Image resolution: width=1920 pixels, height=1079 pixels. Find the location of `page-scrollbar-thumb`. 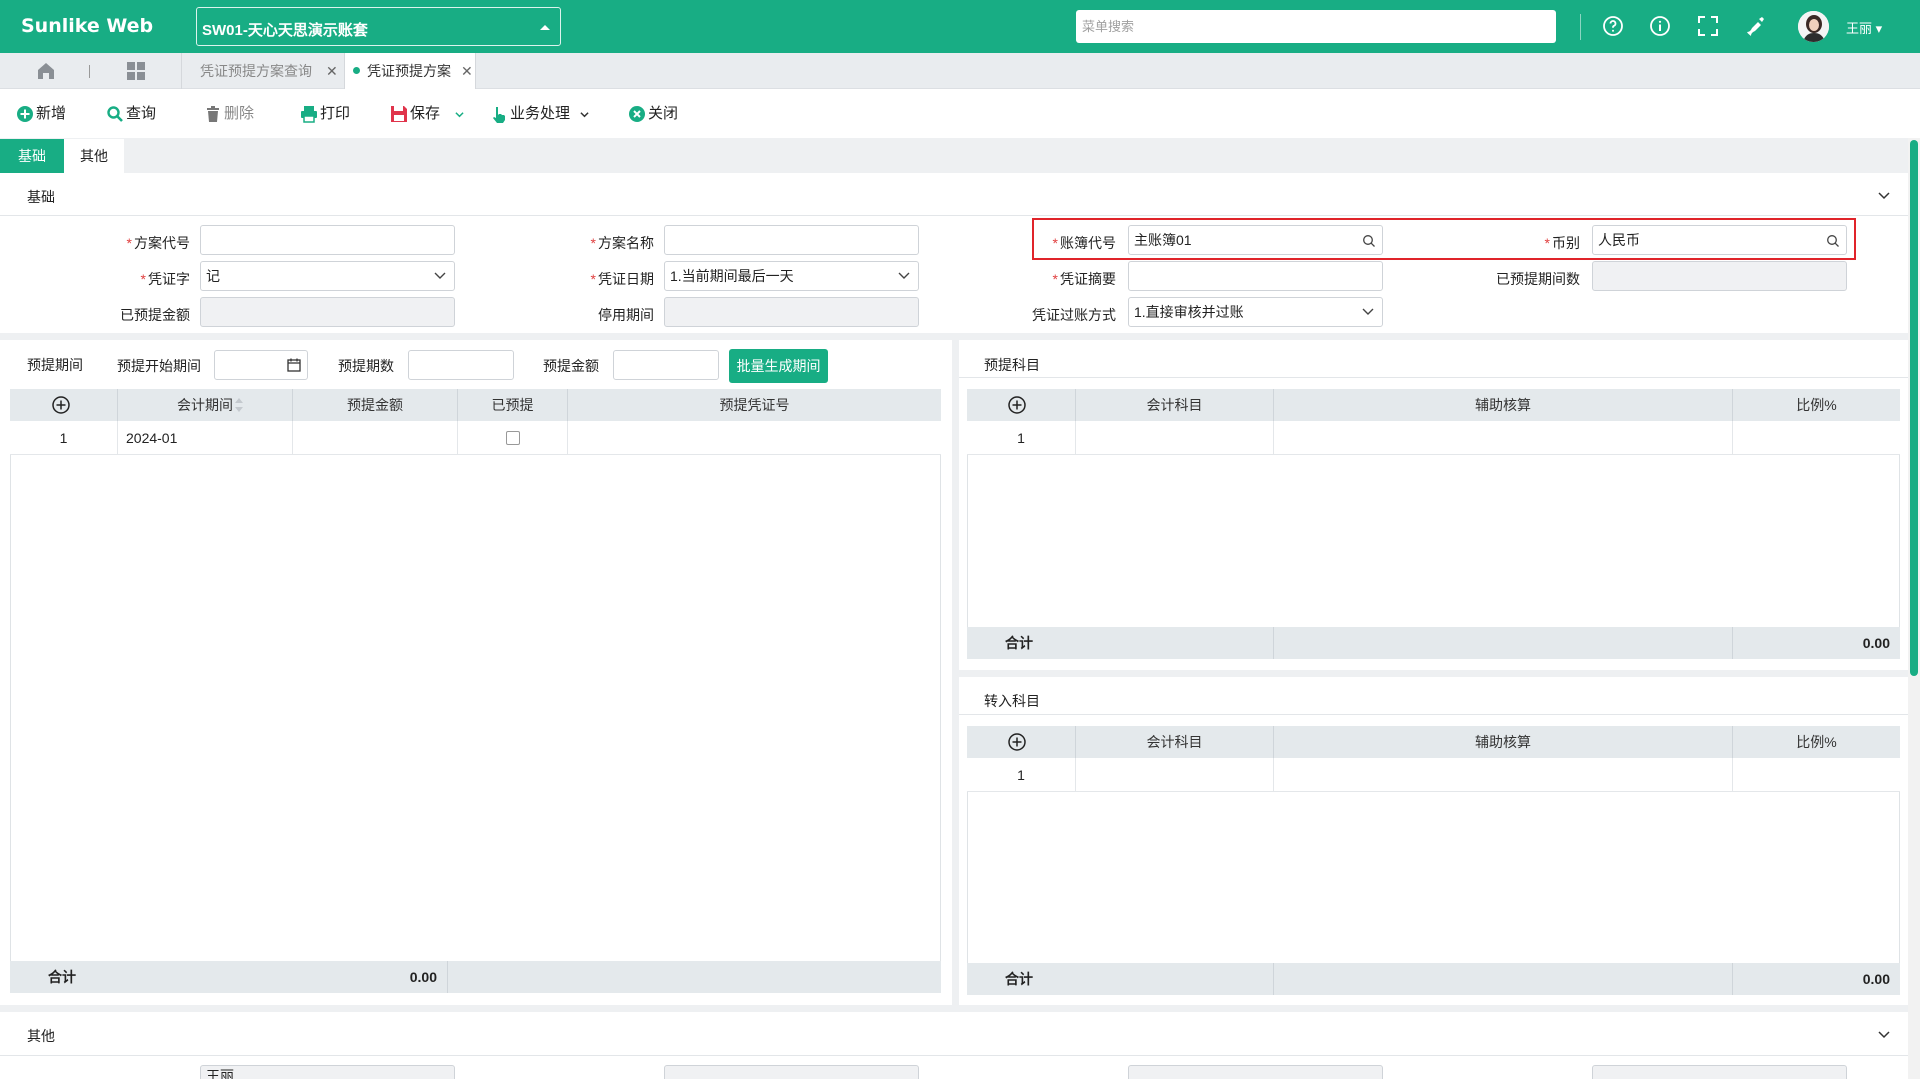

page-scrollbar-thumb is located at coordinates (1914, 408).